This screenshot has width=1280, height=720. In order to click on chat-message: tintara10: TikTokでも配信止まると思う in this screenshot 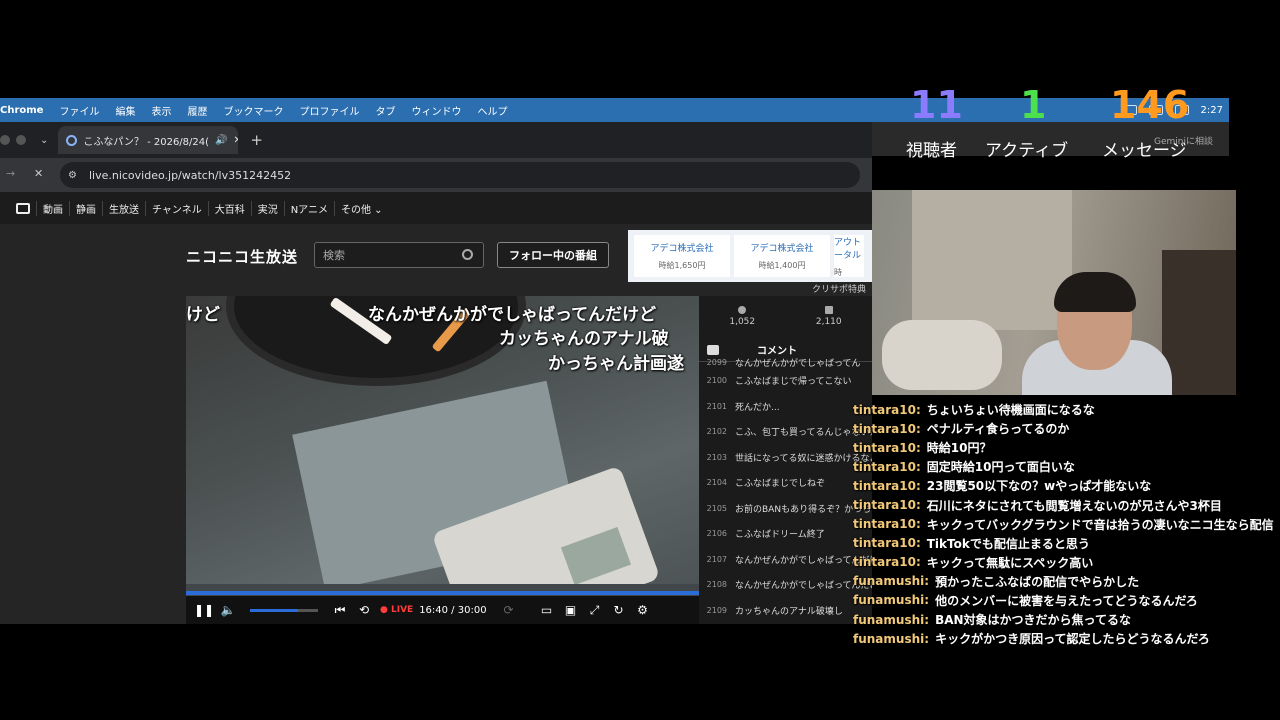, I will do `click(1066, 543)`.